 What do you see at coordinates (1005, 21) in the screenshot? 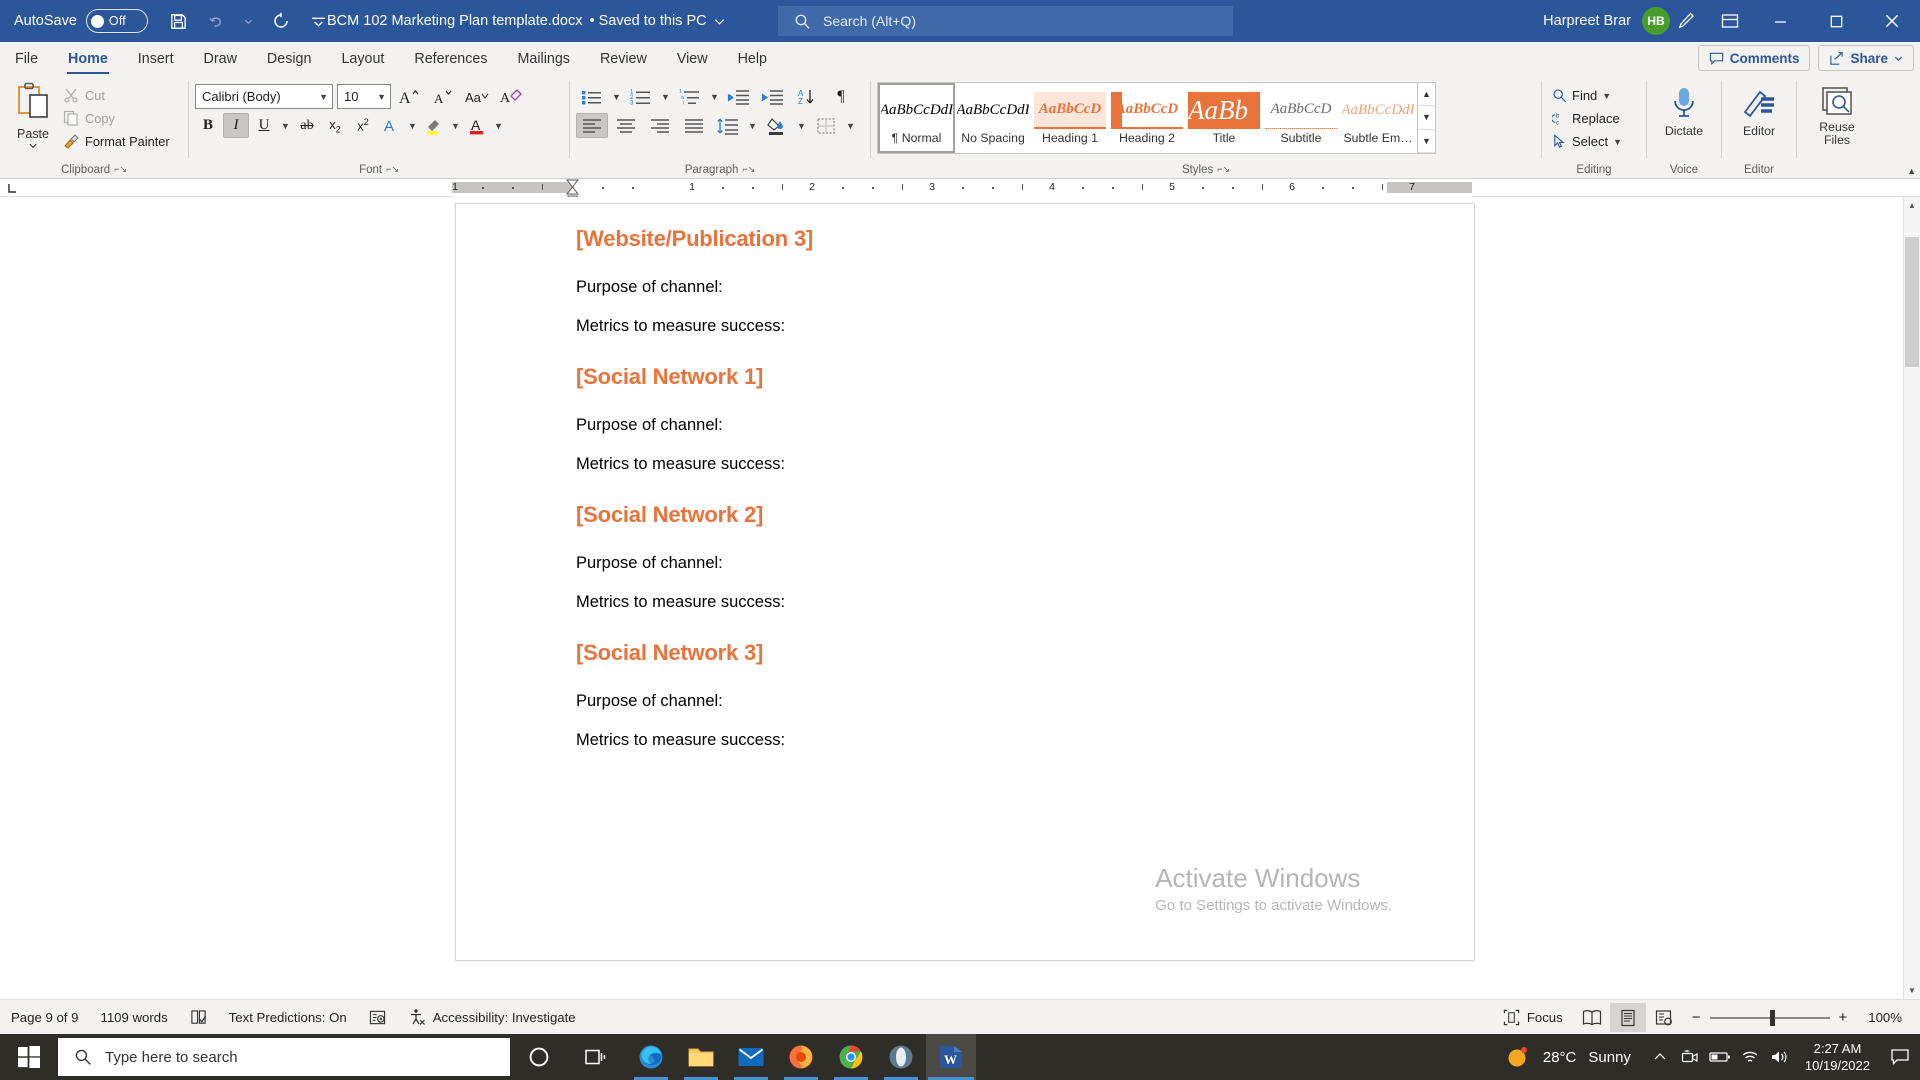
I see `search-input: Search (Alt+Q)` at bounding box center [1005, 21].